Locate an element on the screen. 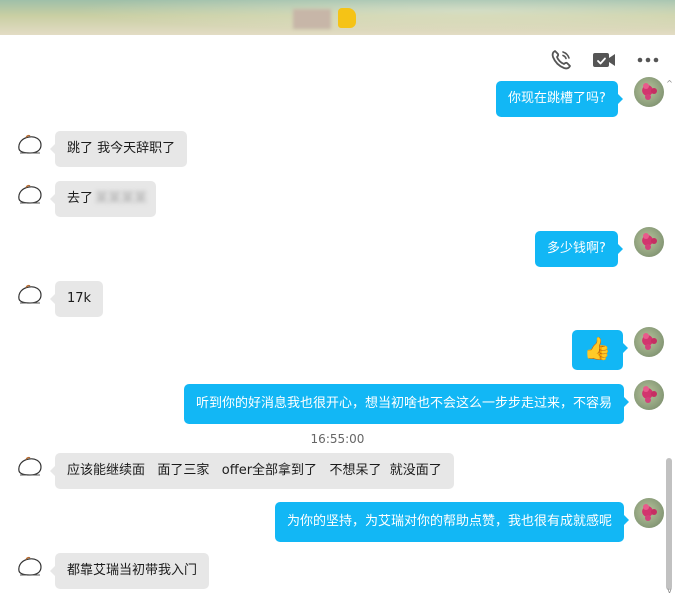  message-timestamp: 16:55:00 is located at coordinates (337, 439).